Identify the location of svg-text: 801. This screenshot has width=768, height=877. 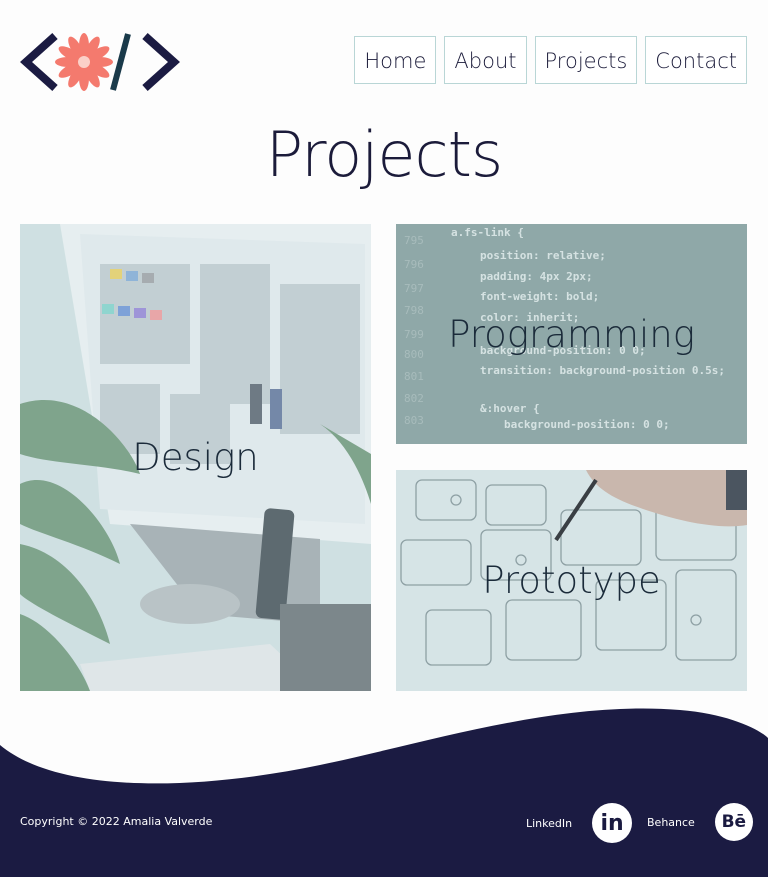
(414, 376).